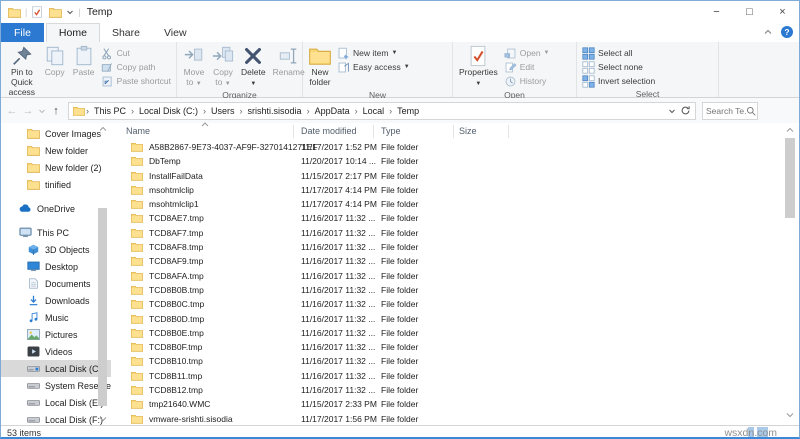  I want to click on sidebar-item-music: Music, so click(56, 317).